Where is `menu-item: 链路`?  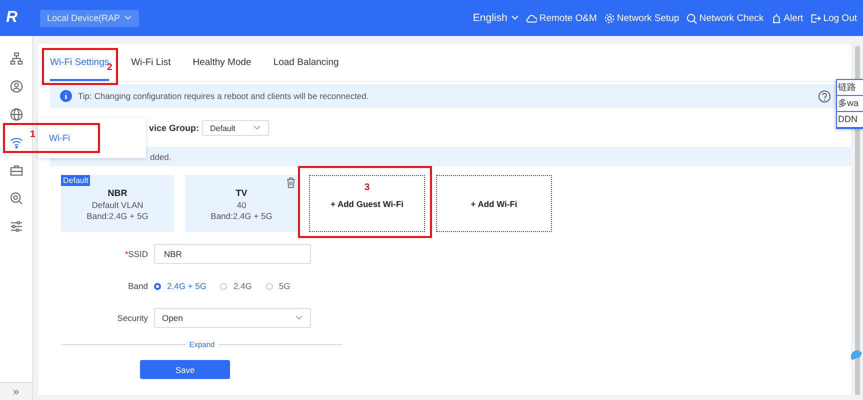
menu-item: 链路 is located at coordinates (850, 88).